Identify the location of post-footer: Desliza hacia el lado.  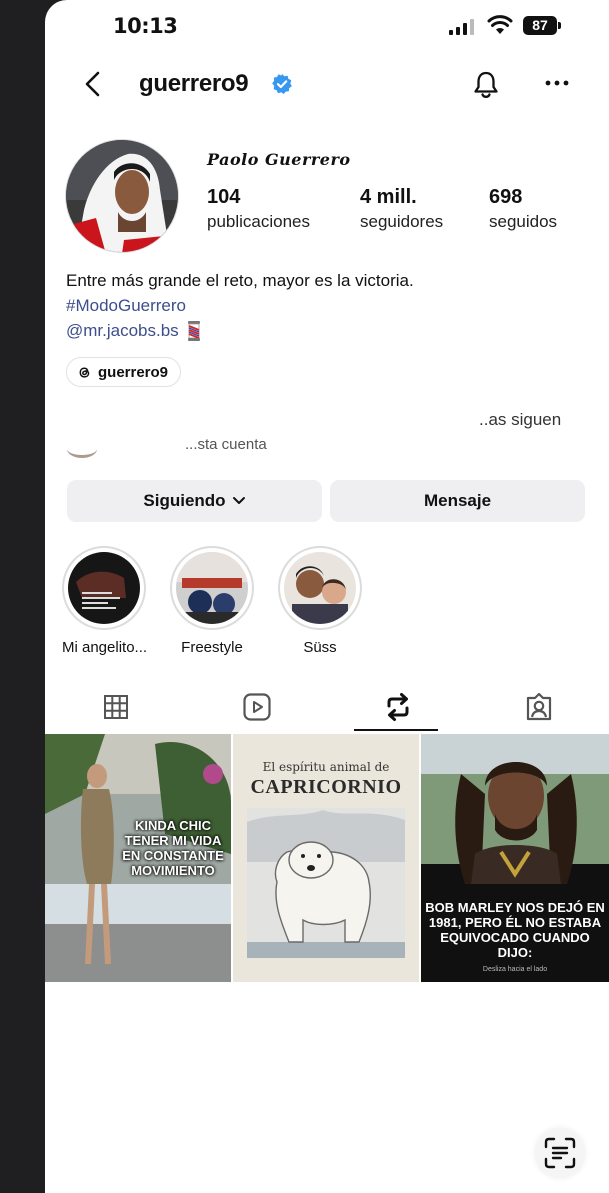
(515, 969).